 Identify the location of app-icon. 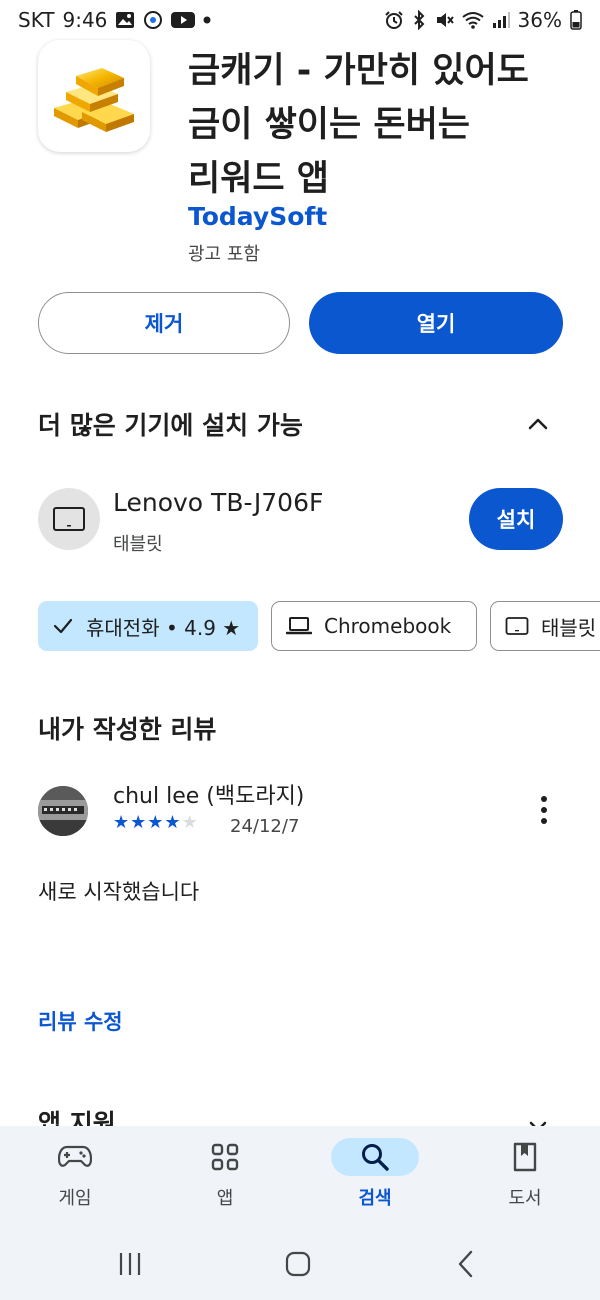
(94, 96).